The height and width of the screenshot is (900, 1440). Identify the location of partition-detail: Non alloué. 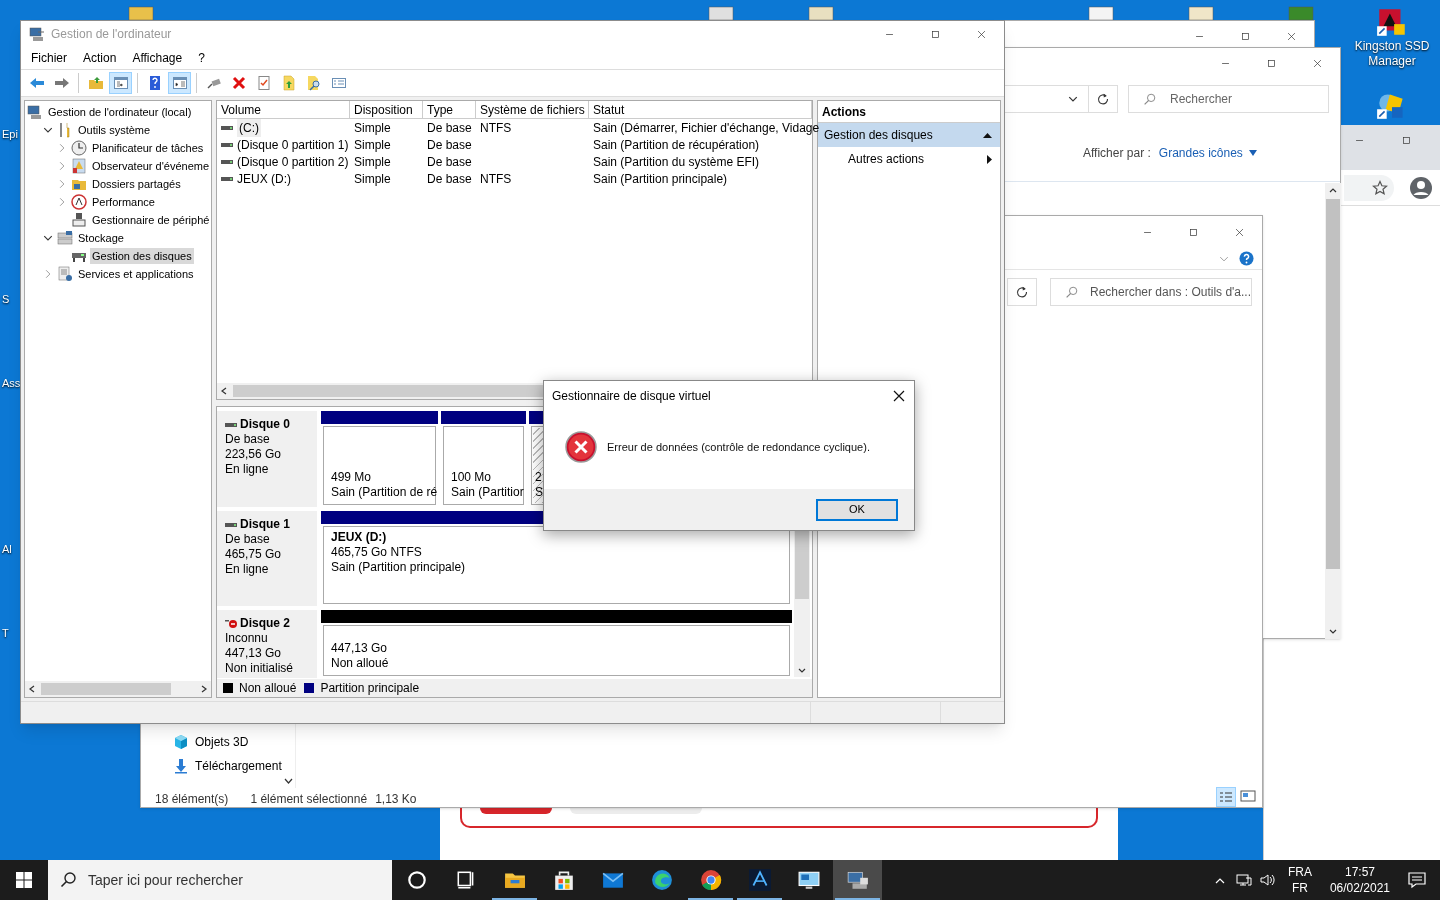
(360, 663).